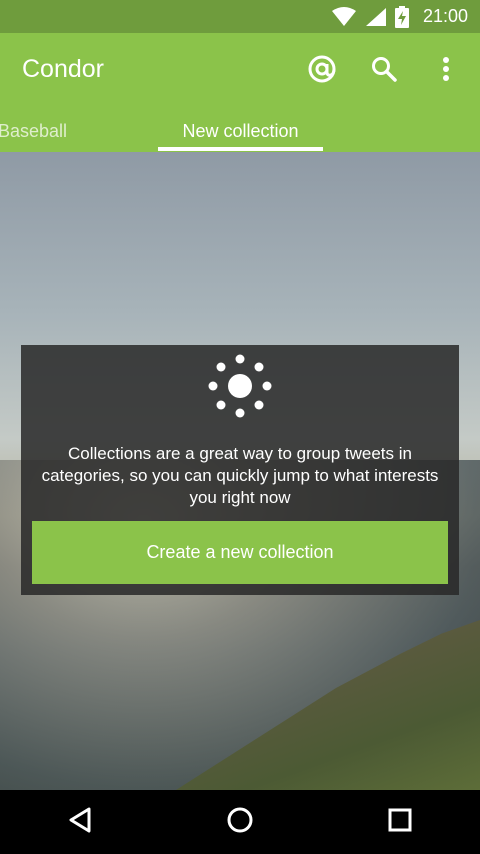 This screenshot has height=854, width=480. I want to click on tab-new-collection: New collection, so click(240, 131).